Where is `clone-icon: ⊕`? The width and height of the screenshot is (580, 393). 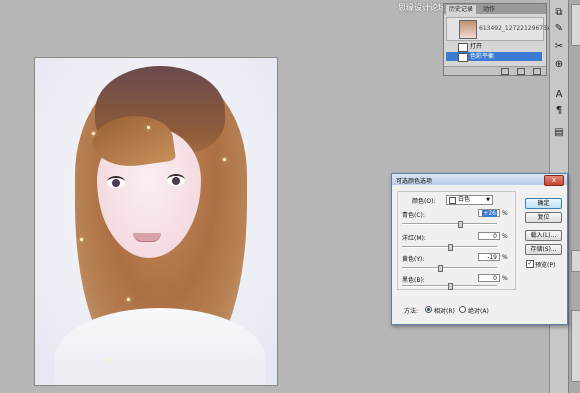
clone-icon: ⊕ is located at coordinates (559, 65).